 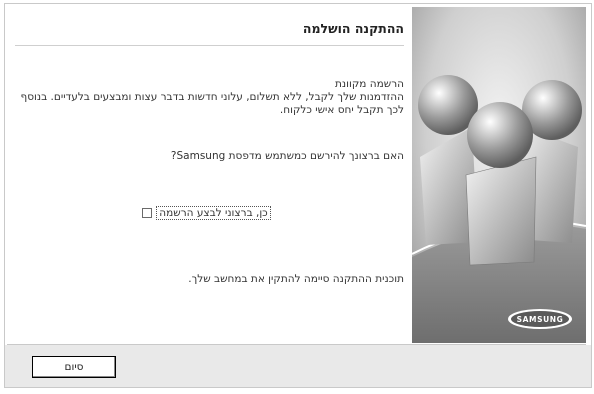 What do you see at coordinates (147, 213) in the screenshot?
I see `register-checkbox` at bounding box center [147, 213].